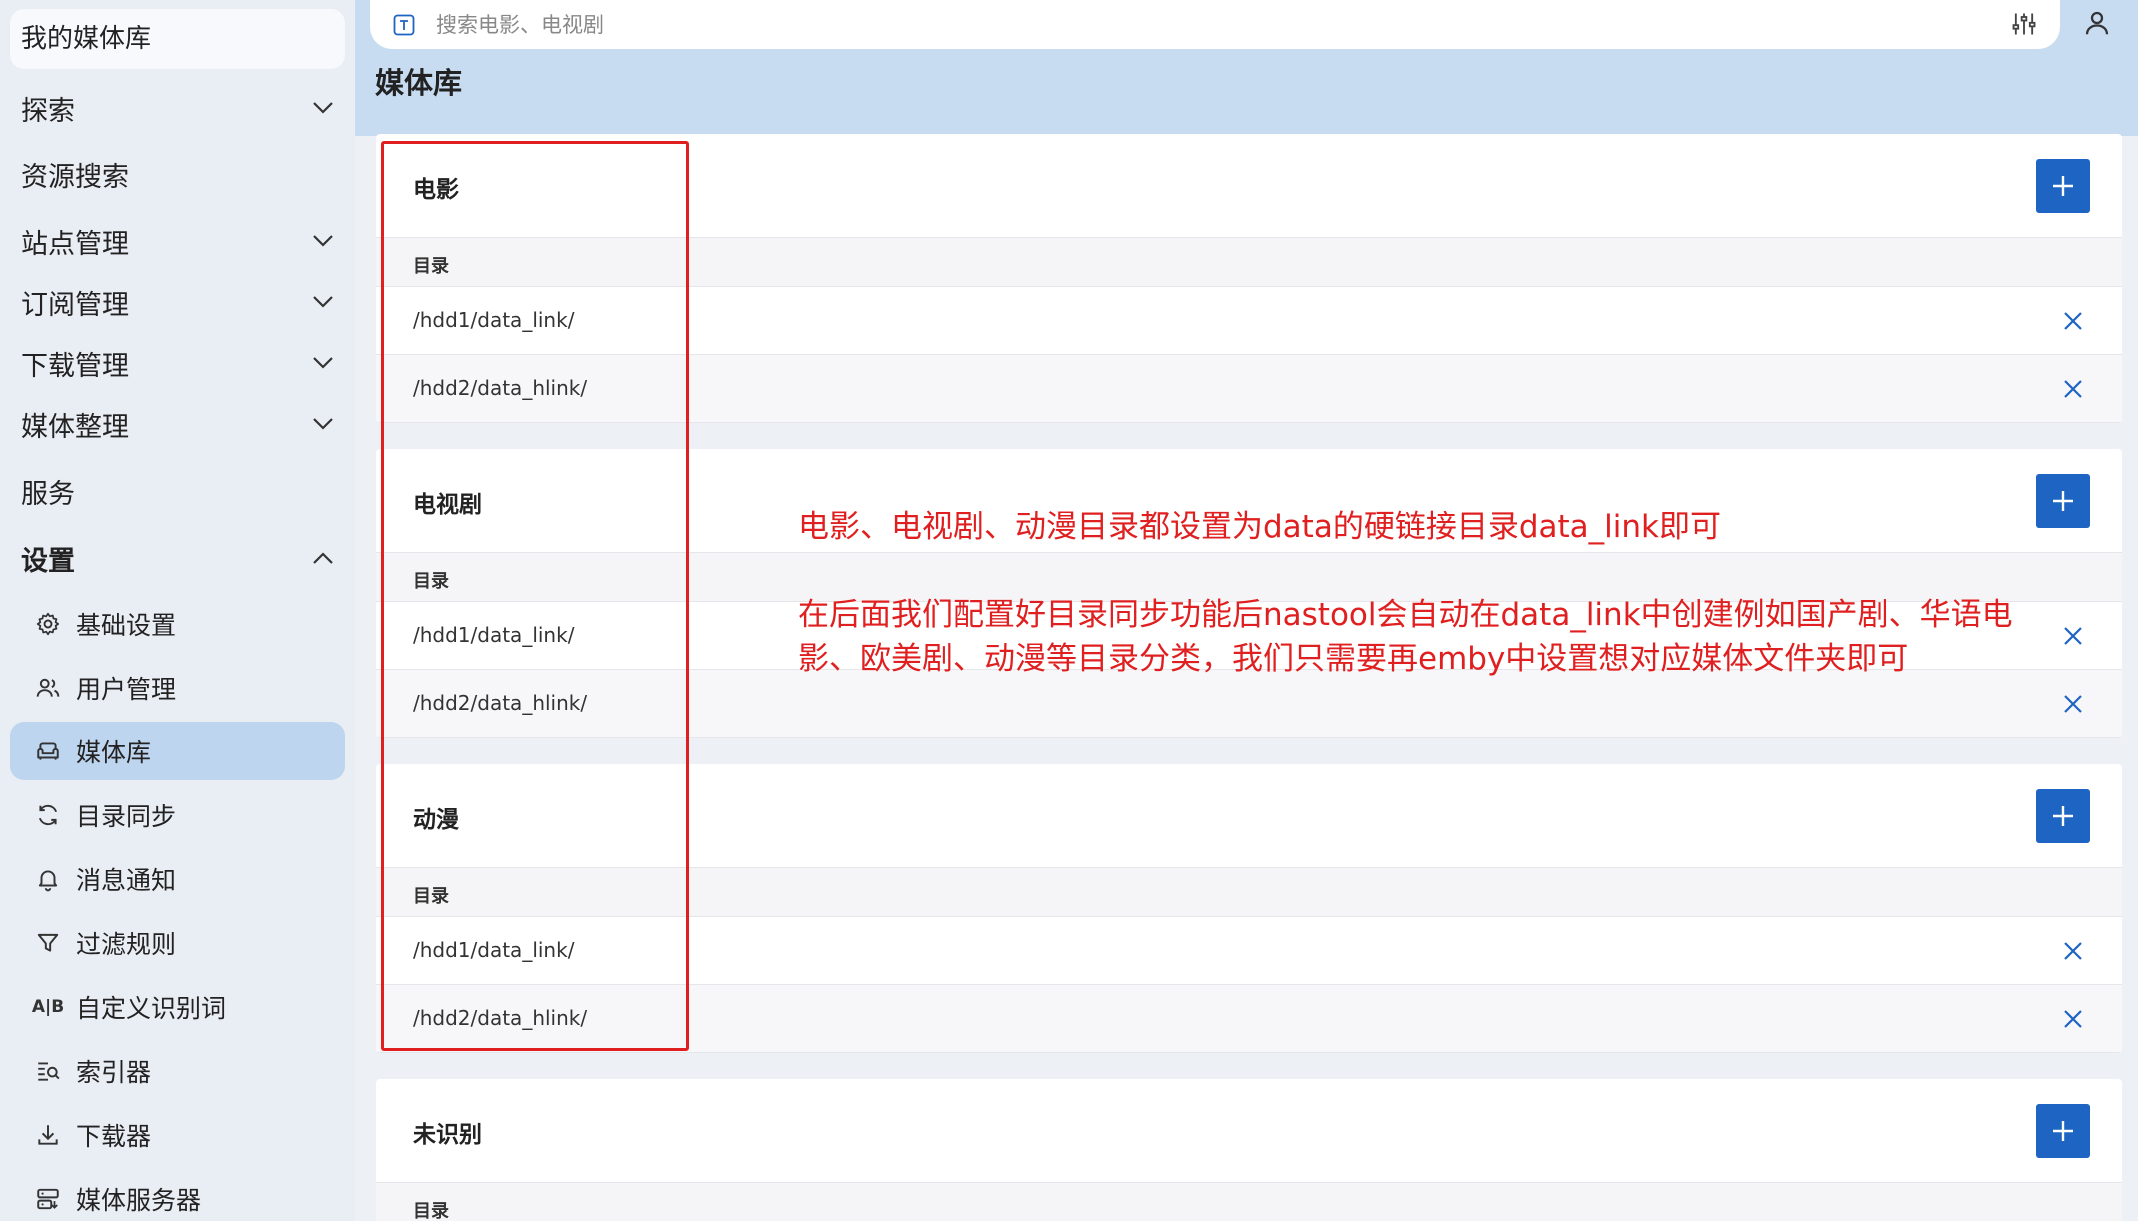 This screenshot has width=2138, height=1221. What do you see at coordinates (126, 816) in the screenshot?
I see `sidebar-item-label: 目录同步` at bounding box center [126, 816].